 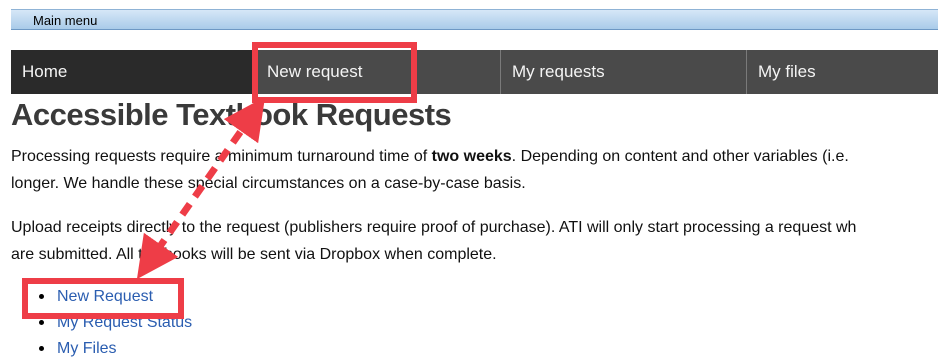 I want to click on main-menu-label: Main menu, so click(x=65, y=20).